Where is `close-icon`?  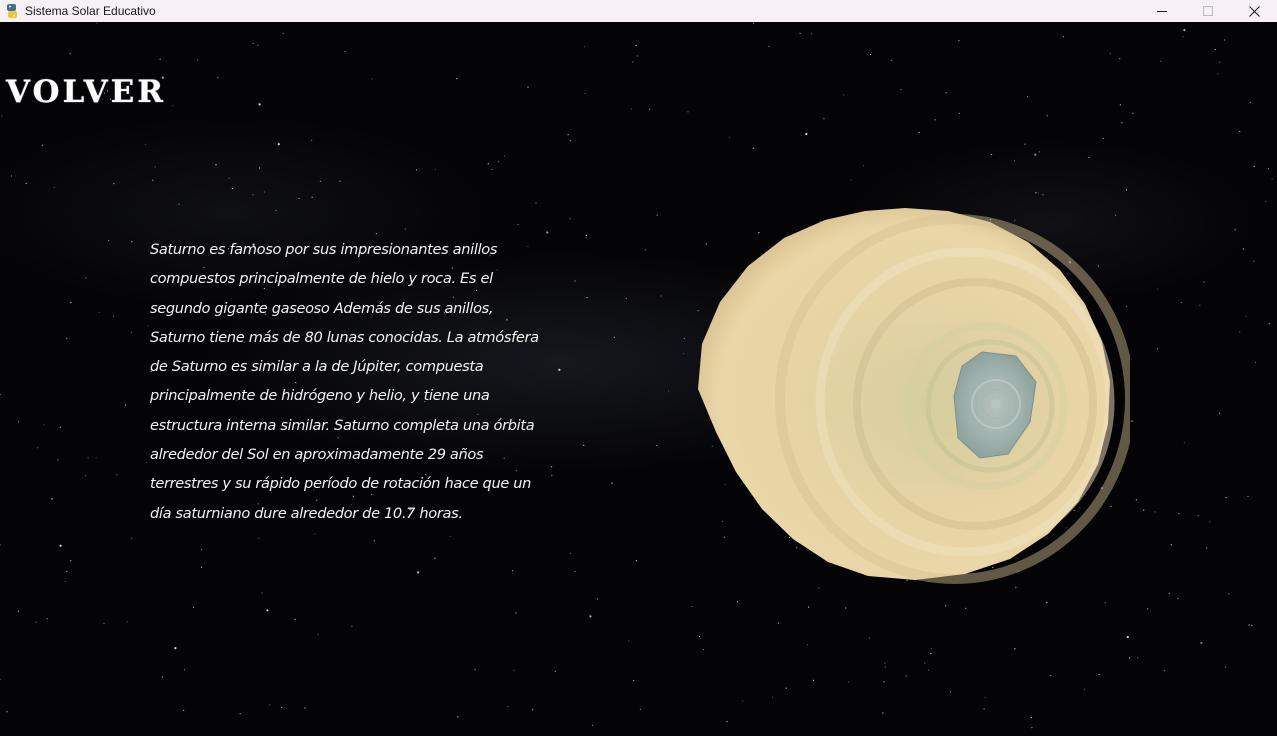
close-icon is located at coordinates (1254, 11).